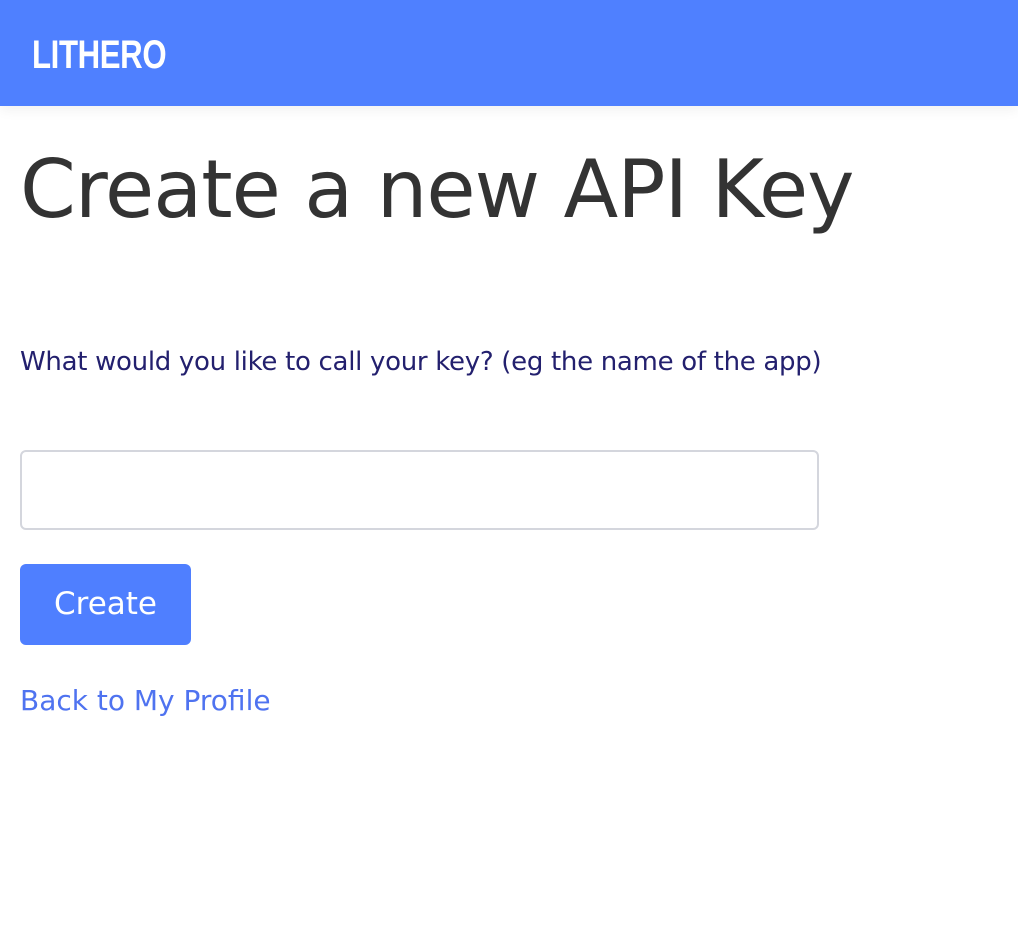 The width and height of the screenshot is (1018, 946). Describe the element at coordinates (419, 490) in the screenshot. I see `key-name-input` at that location.